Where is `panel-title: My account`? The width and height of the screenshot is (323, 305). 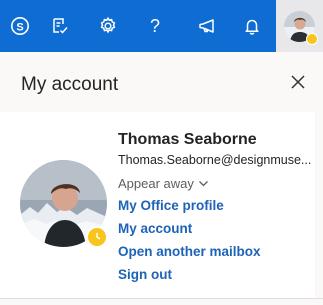
panel-title: My account is located at coordinates (70, 84).